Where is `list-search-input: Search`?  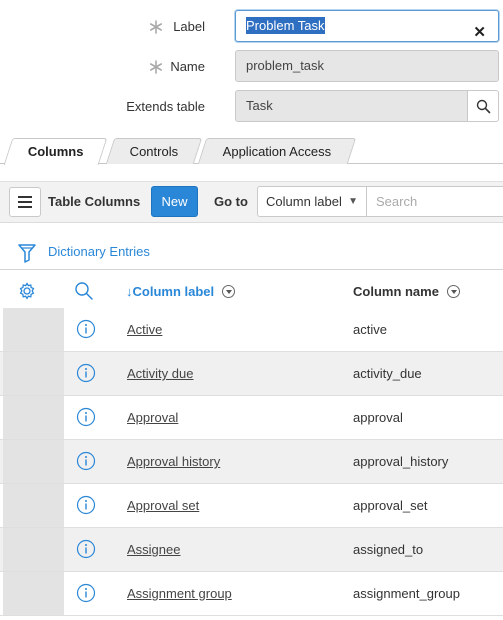 list-search-input: Search is located at coordinates (434, 201).